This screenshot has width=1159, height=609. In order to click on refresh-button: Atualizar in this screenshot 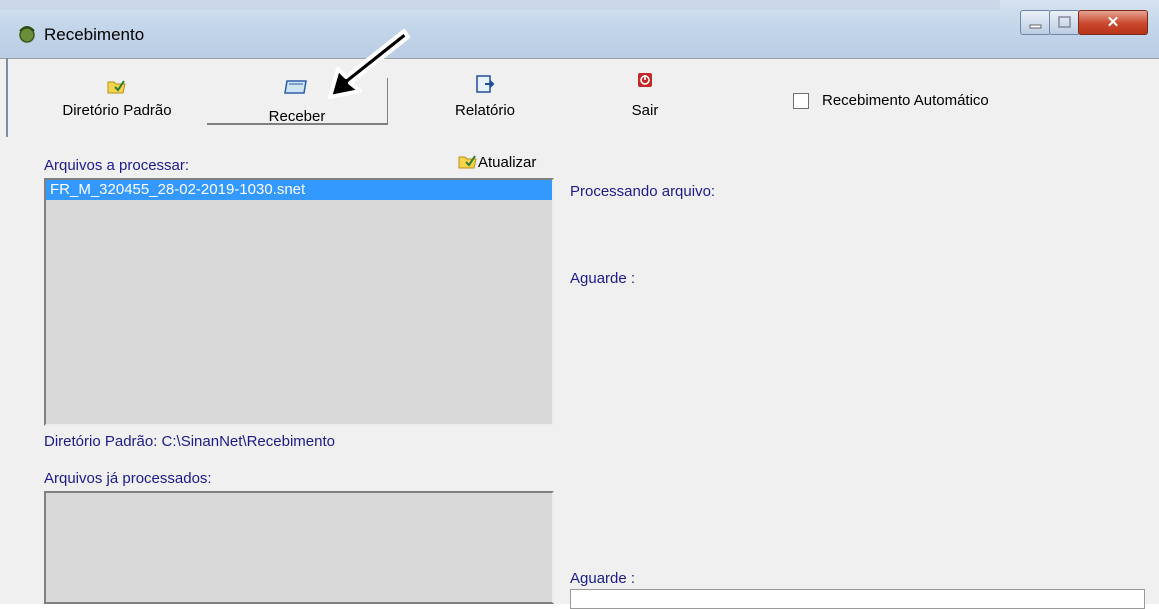, I will do `click(497, 162)`.